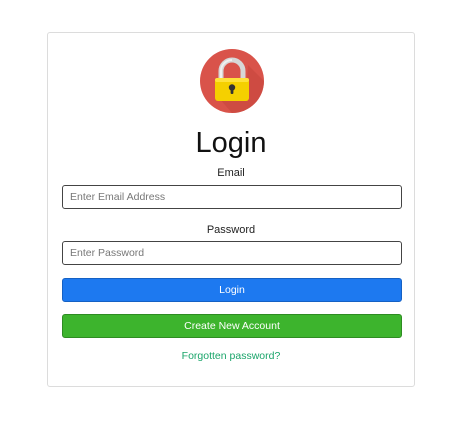 This screenshot has width=474, height=440. I want to click on password-field, so click(232, 253).